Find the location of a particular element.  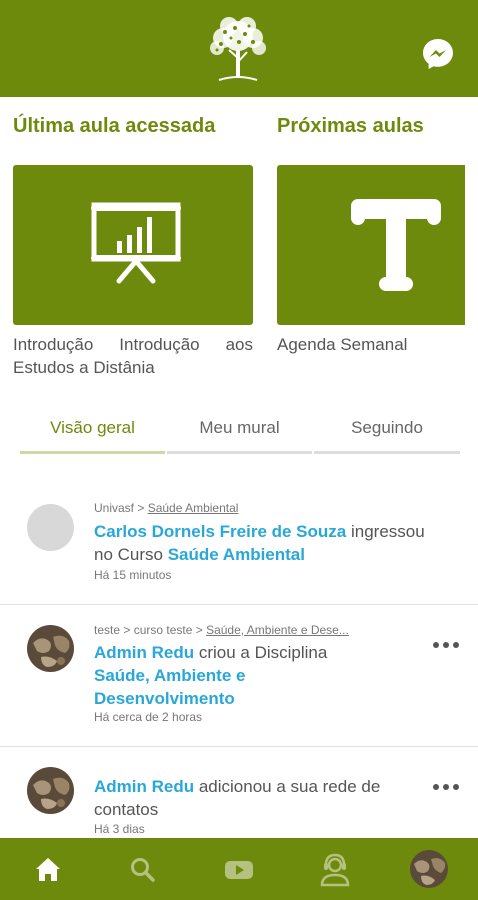

next-lessons-title: Próximas aulas is located at coordinates (350, 126).